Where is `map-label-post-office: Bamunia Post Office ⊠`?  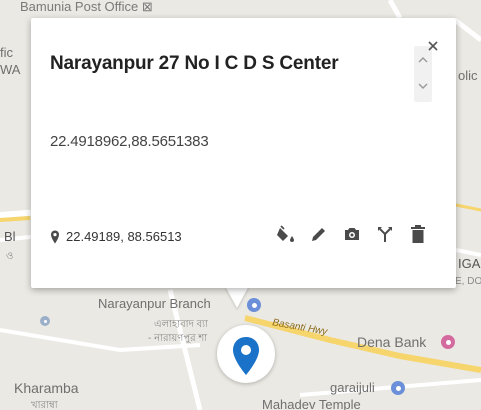
map-label-post-office: Bamunia Post Office ⊠ is located at coordinates (86, 7).